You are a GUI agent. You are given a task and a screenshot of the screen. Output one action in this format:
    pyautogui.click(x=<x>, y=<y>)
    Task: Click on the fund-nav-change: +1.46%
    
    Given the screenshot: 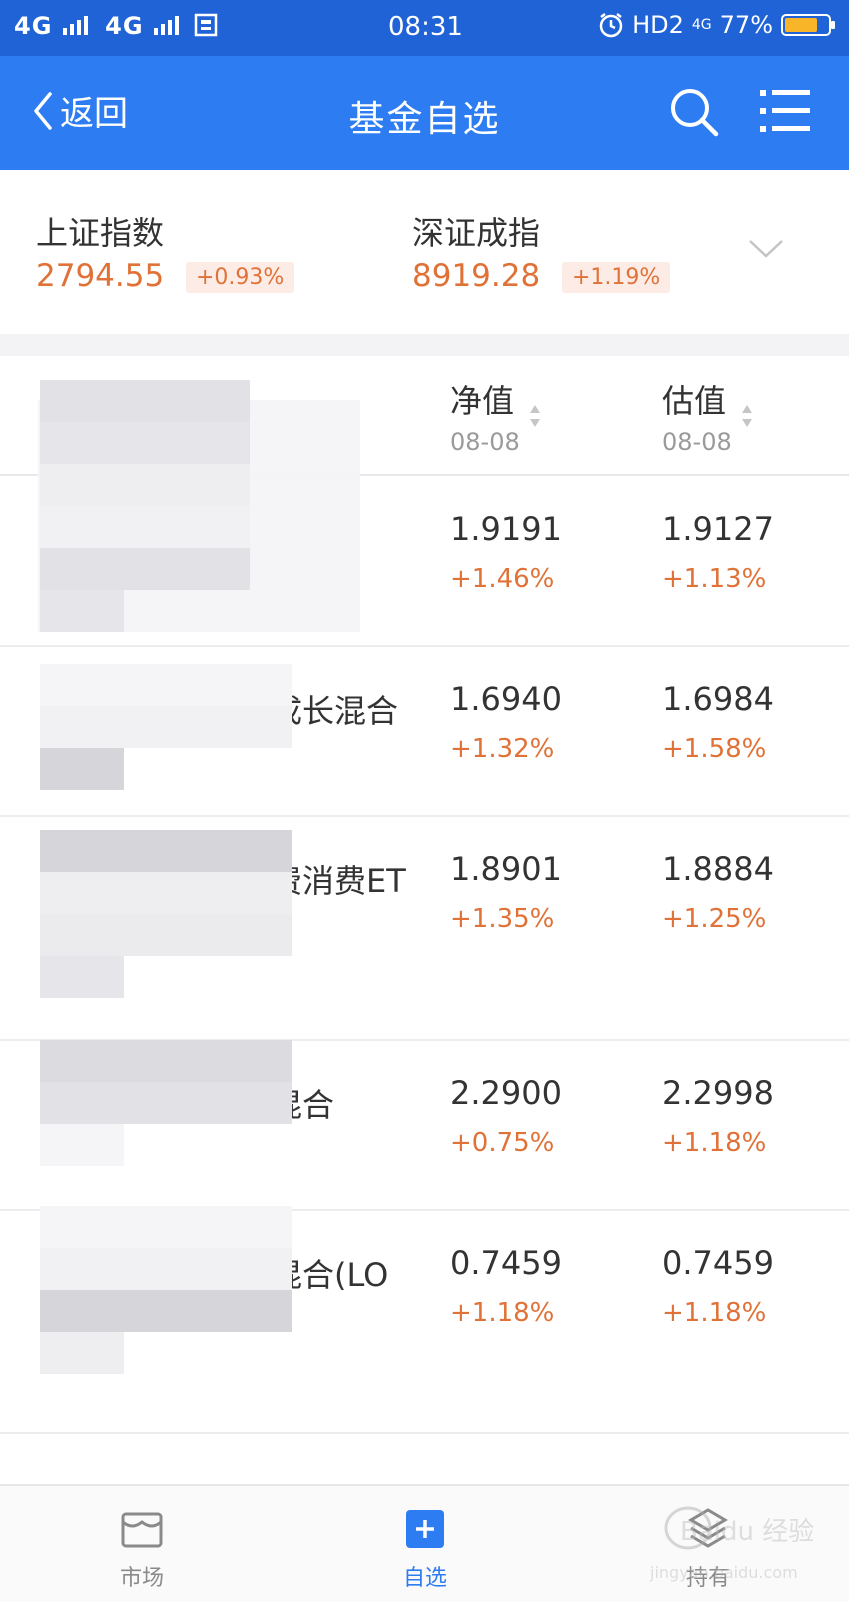 What is the action you would take?
    pyautogui.click(x=502, y=579)
    